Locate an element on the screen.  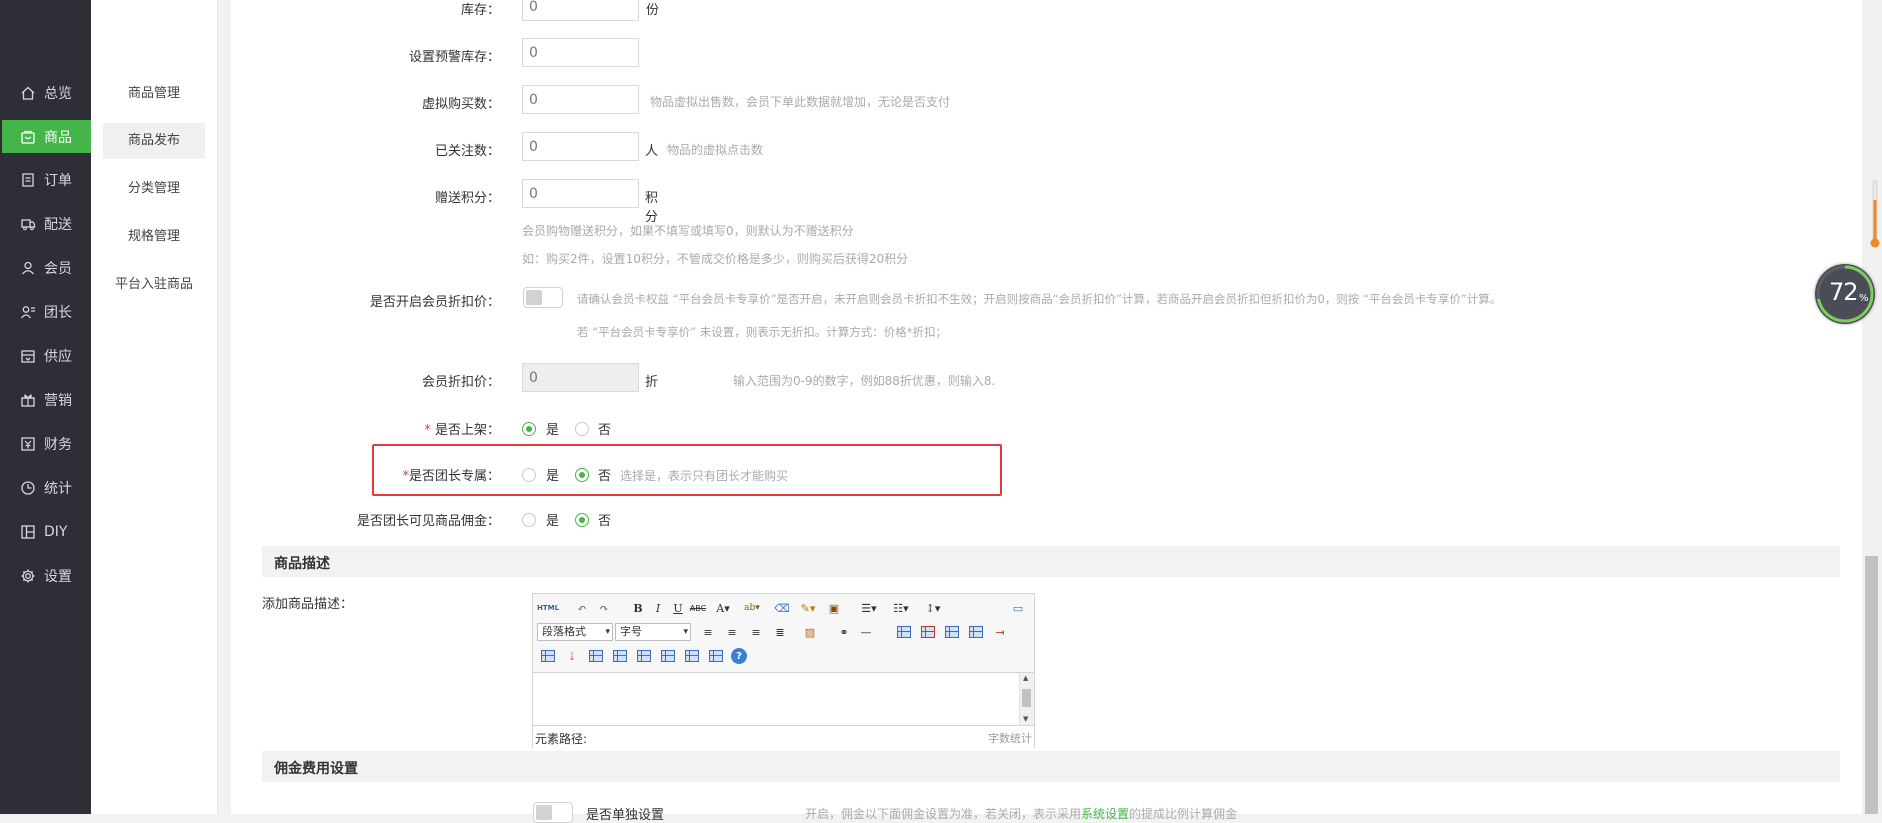
eraser-icon: ⌫ is located at coordinates (782, 608).